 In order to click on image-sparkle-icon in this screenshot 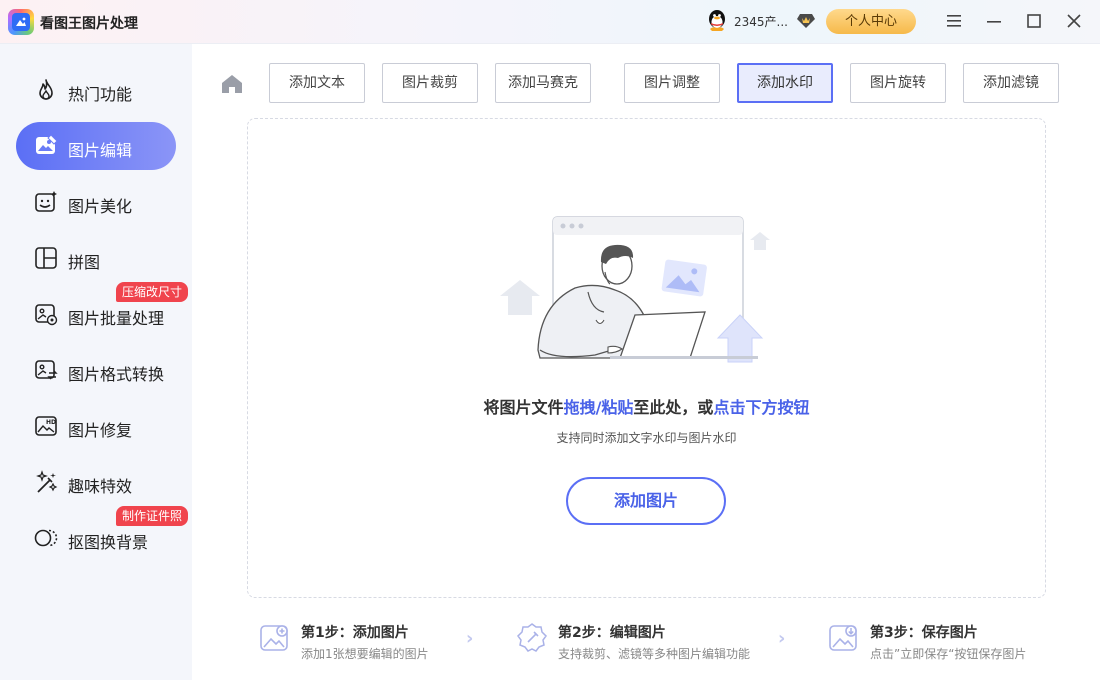, I will do `click(46, 202)`.